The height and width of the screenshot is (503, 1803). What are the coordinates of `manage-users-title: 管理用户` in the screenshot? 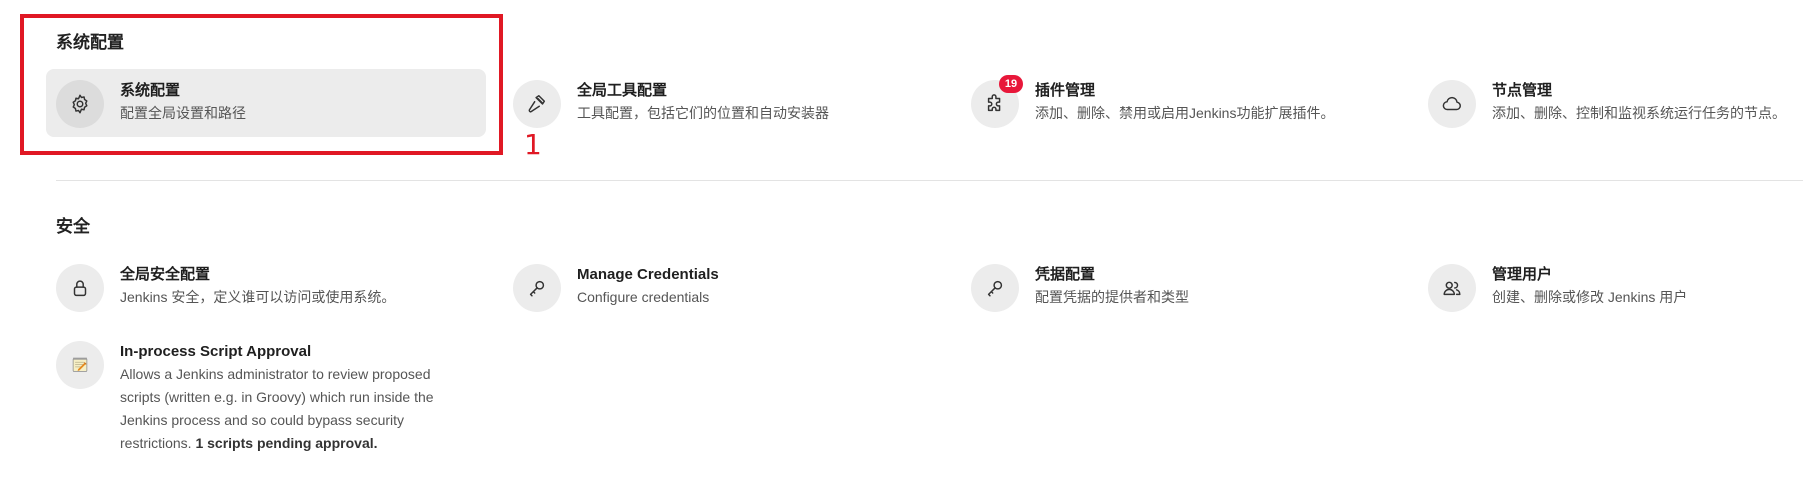 It's located at (1522, 274).